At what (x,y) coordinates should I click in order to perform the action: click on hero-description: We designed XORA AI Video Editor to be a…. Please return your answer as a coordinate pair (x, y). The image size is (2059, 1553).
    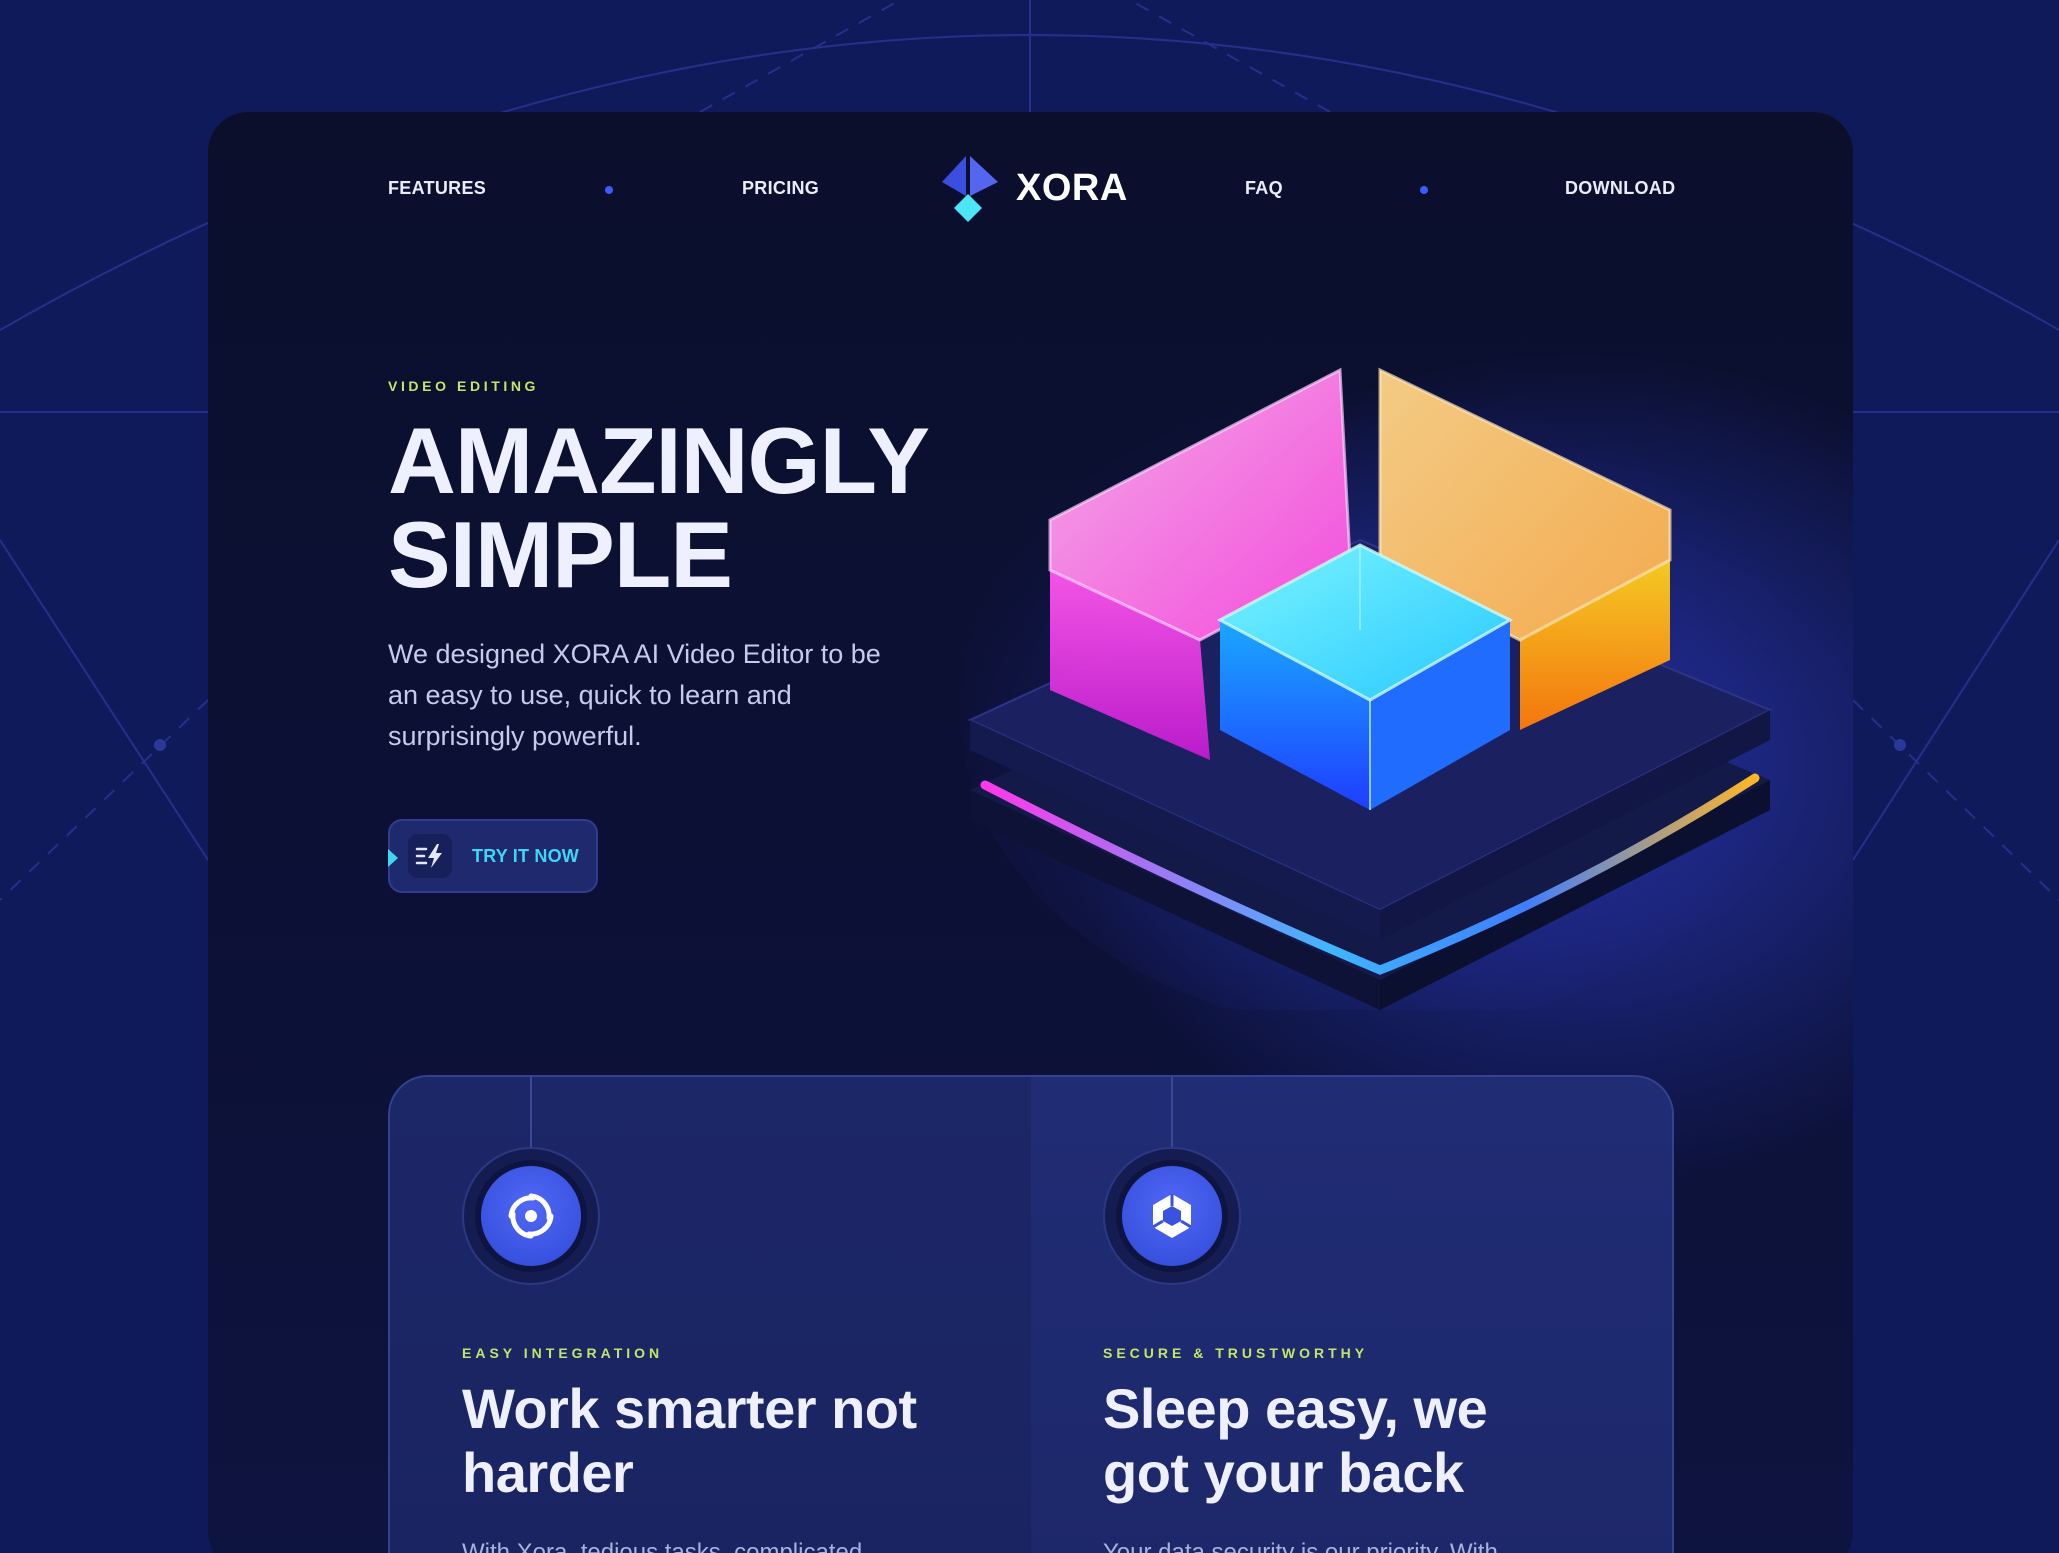
    Looking at the image, I should click on (634, 695).